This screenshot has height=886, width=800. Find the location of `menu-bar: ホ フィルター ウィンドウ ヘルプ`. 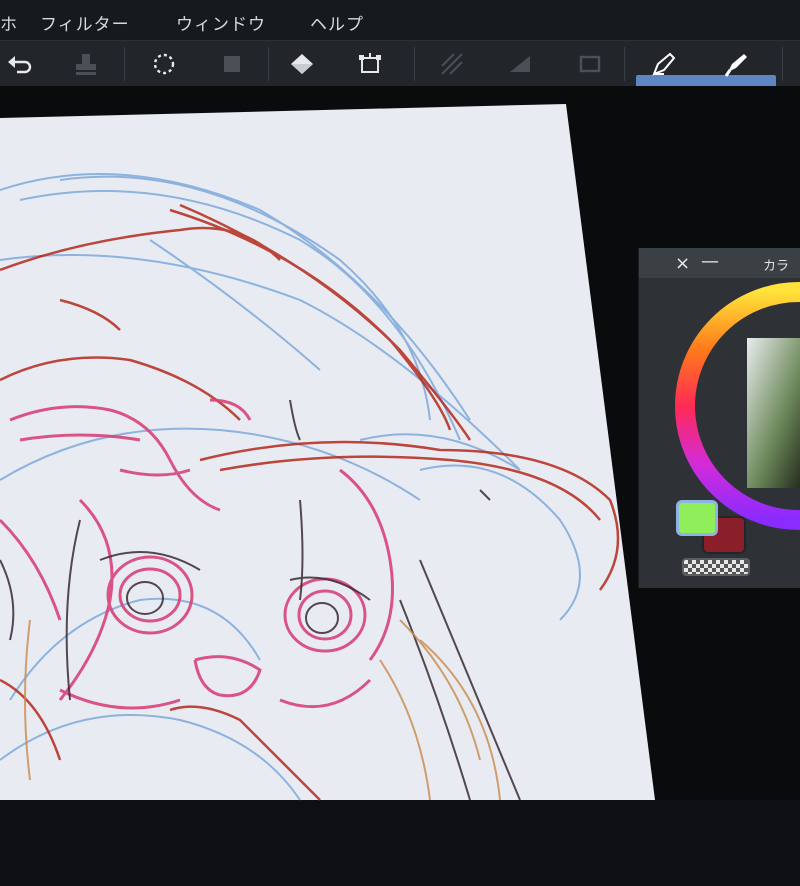

menu-bar: ホ フィルター ウィンドウ ヘルプ is located at coordinates (400, 20).